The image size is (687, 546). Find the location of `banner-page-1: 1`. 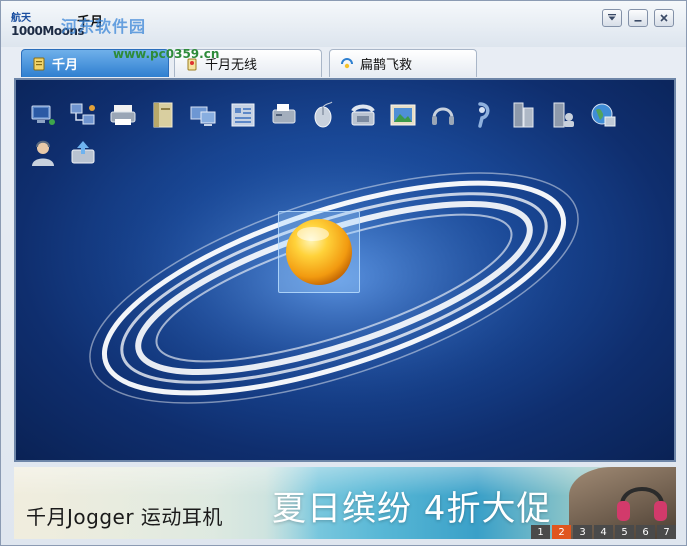

banner-page-1: 1 is located at coordinates (540, 532).